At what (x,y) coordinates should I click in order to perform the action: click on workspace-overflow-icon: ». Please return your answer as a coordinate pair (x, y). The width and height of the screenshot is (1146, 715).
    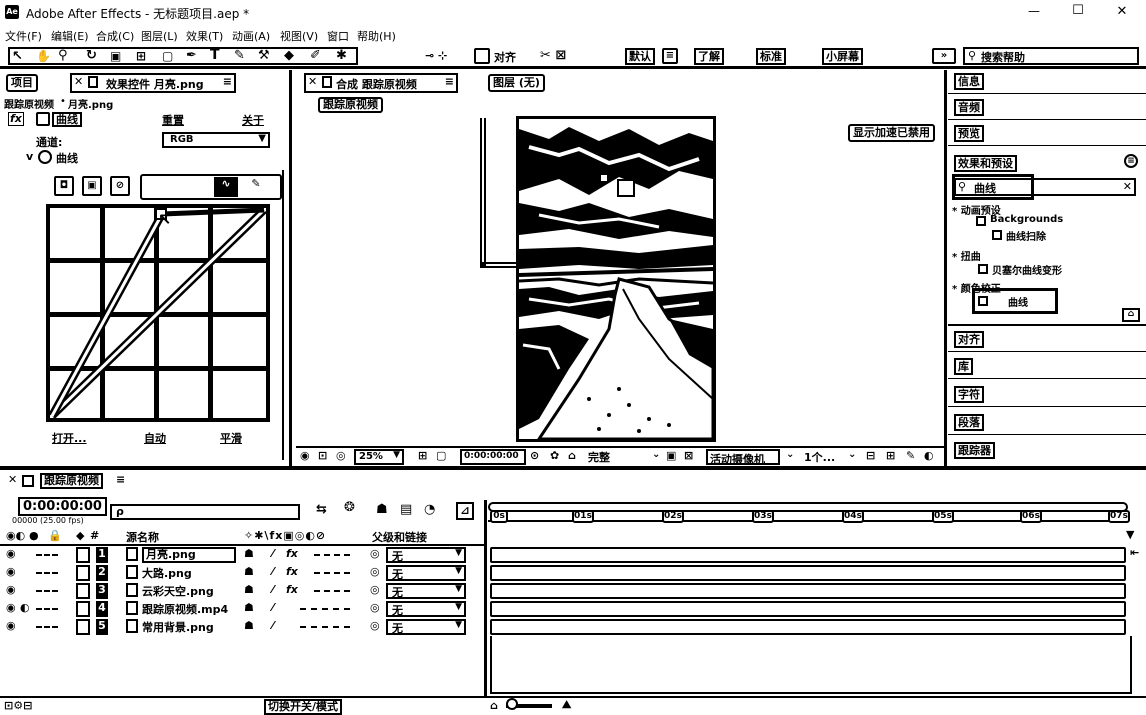
    Looking at the image, I should click on (944, 56).